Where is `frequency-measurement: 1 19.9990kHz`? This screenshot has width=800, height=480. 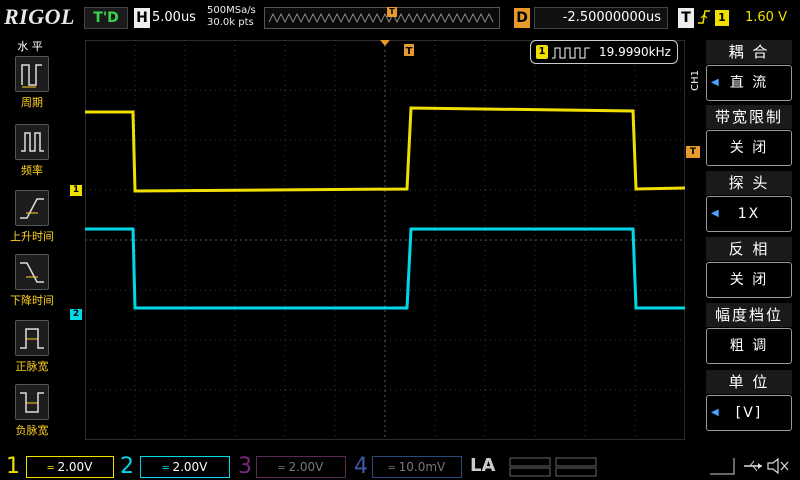
frequency-measurement: 1 19.9990kHz is located at coordinates (604, 52).